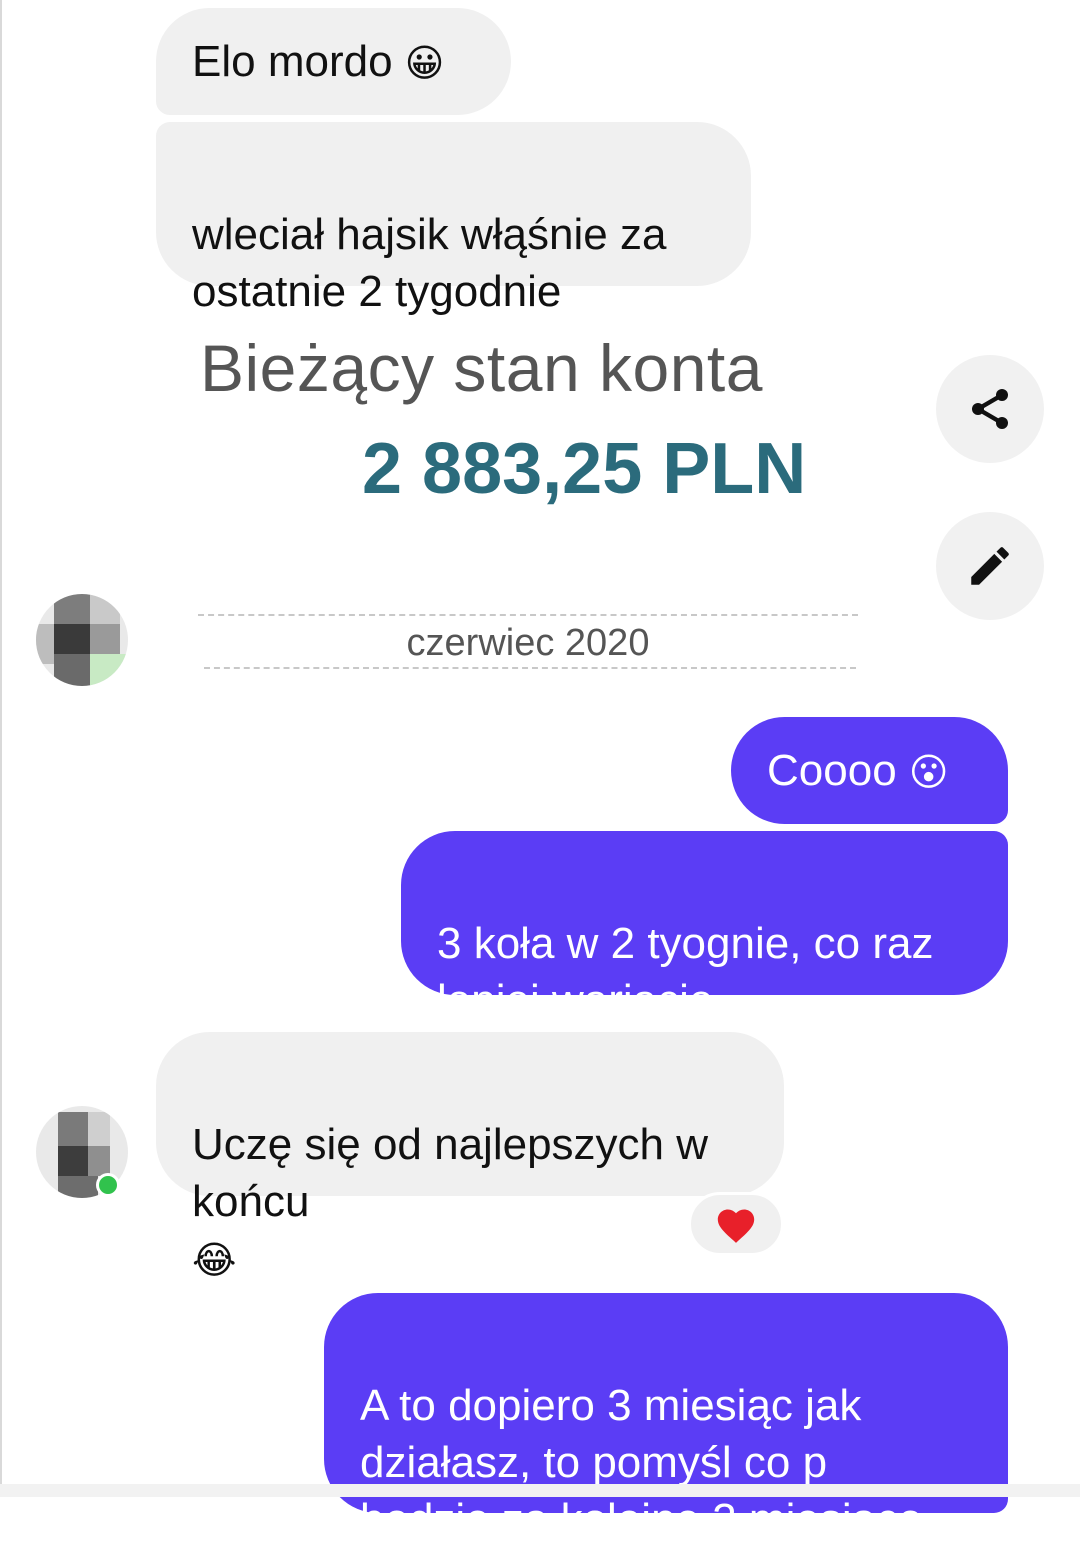  What do you see at coordinates (424, 63) in the screenshot?
I see `grinning-face-emoji: 😀` at bounding box center [424, 63].